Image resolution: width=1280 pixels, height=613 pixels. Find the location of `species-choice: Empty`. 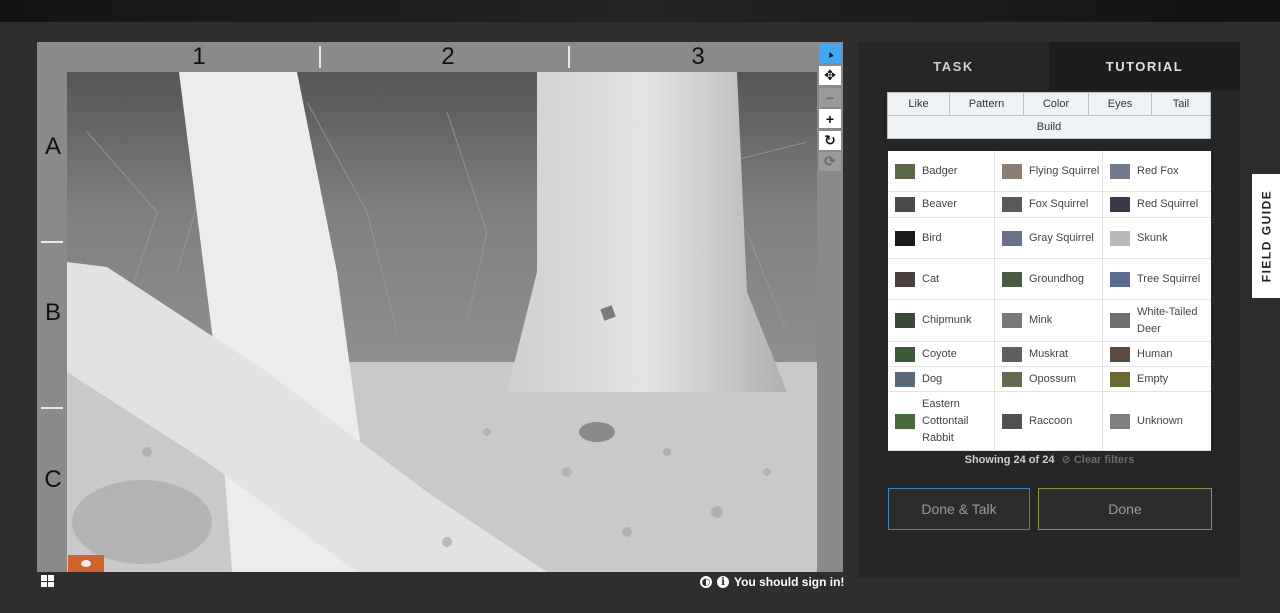

species-choice: Empty is located at coordinates (1157, 379).